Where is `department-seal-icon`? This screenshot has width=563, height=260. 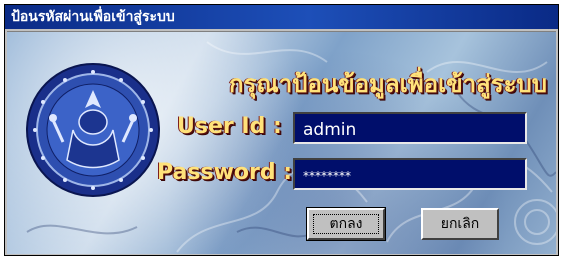 department-seal-icon is located at coordinates (93, 130).